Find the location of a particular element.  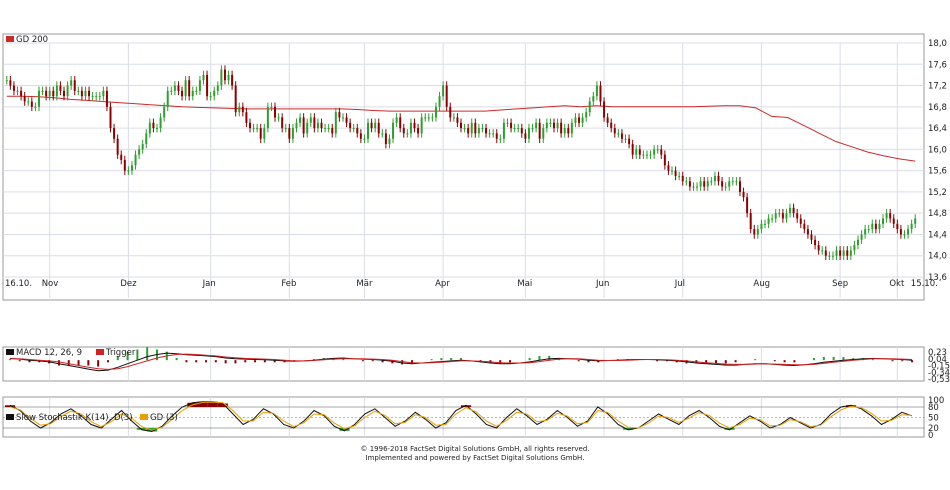

stoch-tick-label: 50 is located at coordinates (933, 419).